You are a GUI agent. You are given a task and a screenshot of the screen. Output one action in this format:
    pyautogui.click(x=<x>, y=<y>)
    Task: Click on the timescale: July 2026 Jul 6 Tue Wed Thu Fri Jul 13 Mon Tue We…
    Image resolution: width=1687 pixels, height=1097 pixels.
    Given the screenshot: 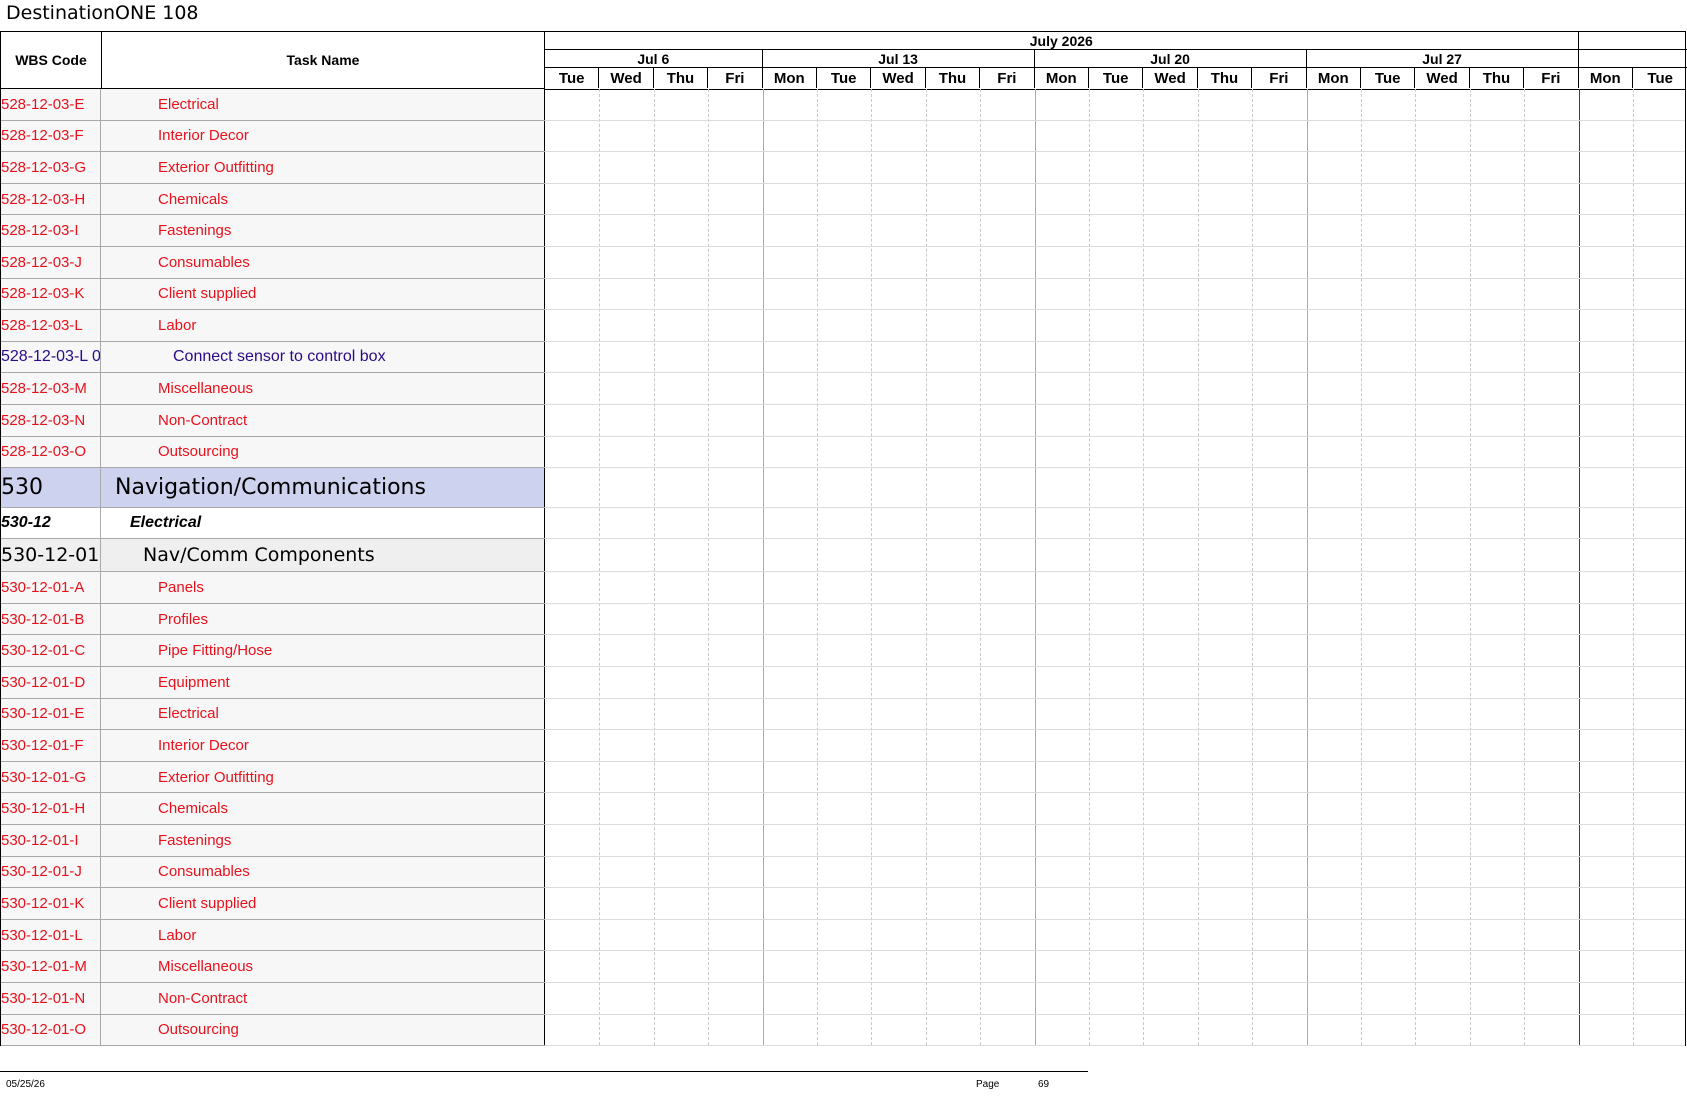 What is the action you would take?
    pyautogui.click(x=1116, y=61)
    